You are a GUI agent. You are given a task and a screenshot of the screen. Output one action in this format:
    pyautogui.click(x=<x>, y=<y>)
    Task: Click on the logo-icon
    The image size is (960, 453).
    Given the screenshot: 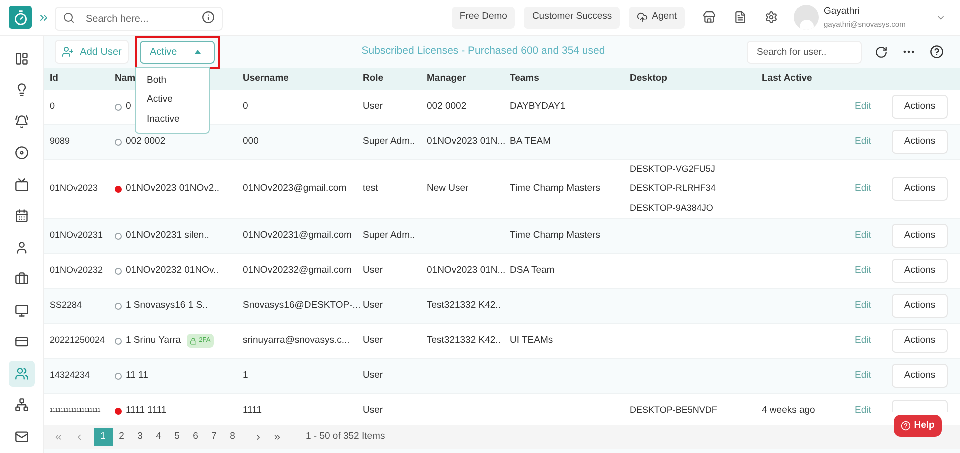 What is the action you would take?
    pyautogui.click(x=20, y=17)
    